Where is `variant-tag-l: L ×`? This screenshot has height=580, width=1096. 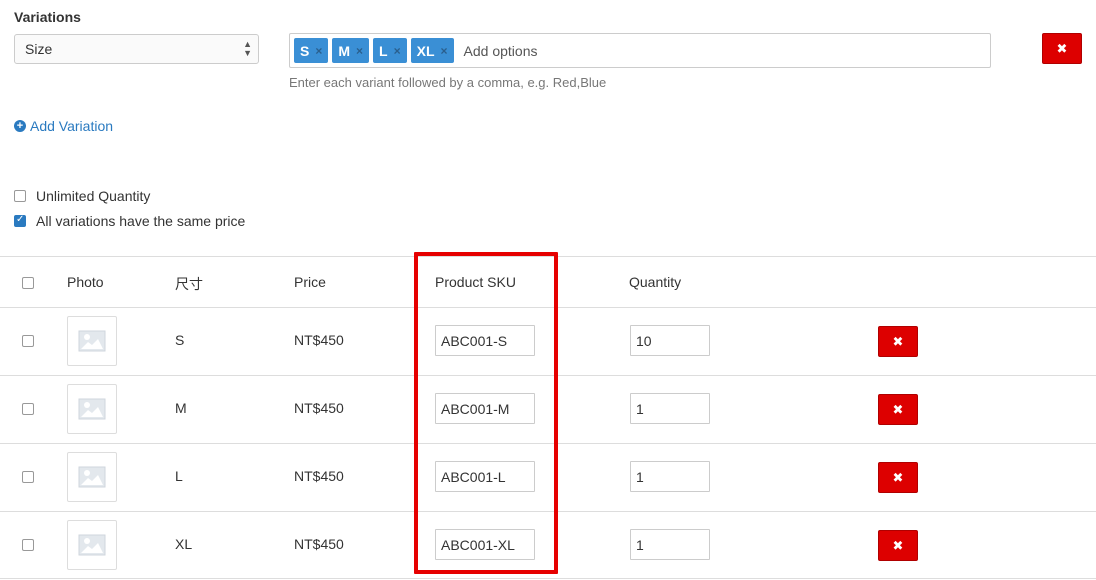 variant-tag-l: L × is located at coordinates (390, 50).